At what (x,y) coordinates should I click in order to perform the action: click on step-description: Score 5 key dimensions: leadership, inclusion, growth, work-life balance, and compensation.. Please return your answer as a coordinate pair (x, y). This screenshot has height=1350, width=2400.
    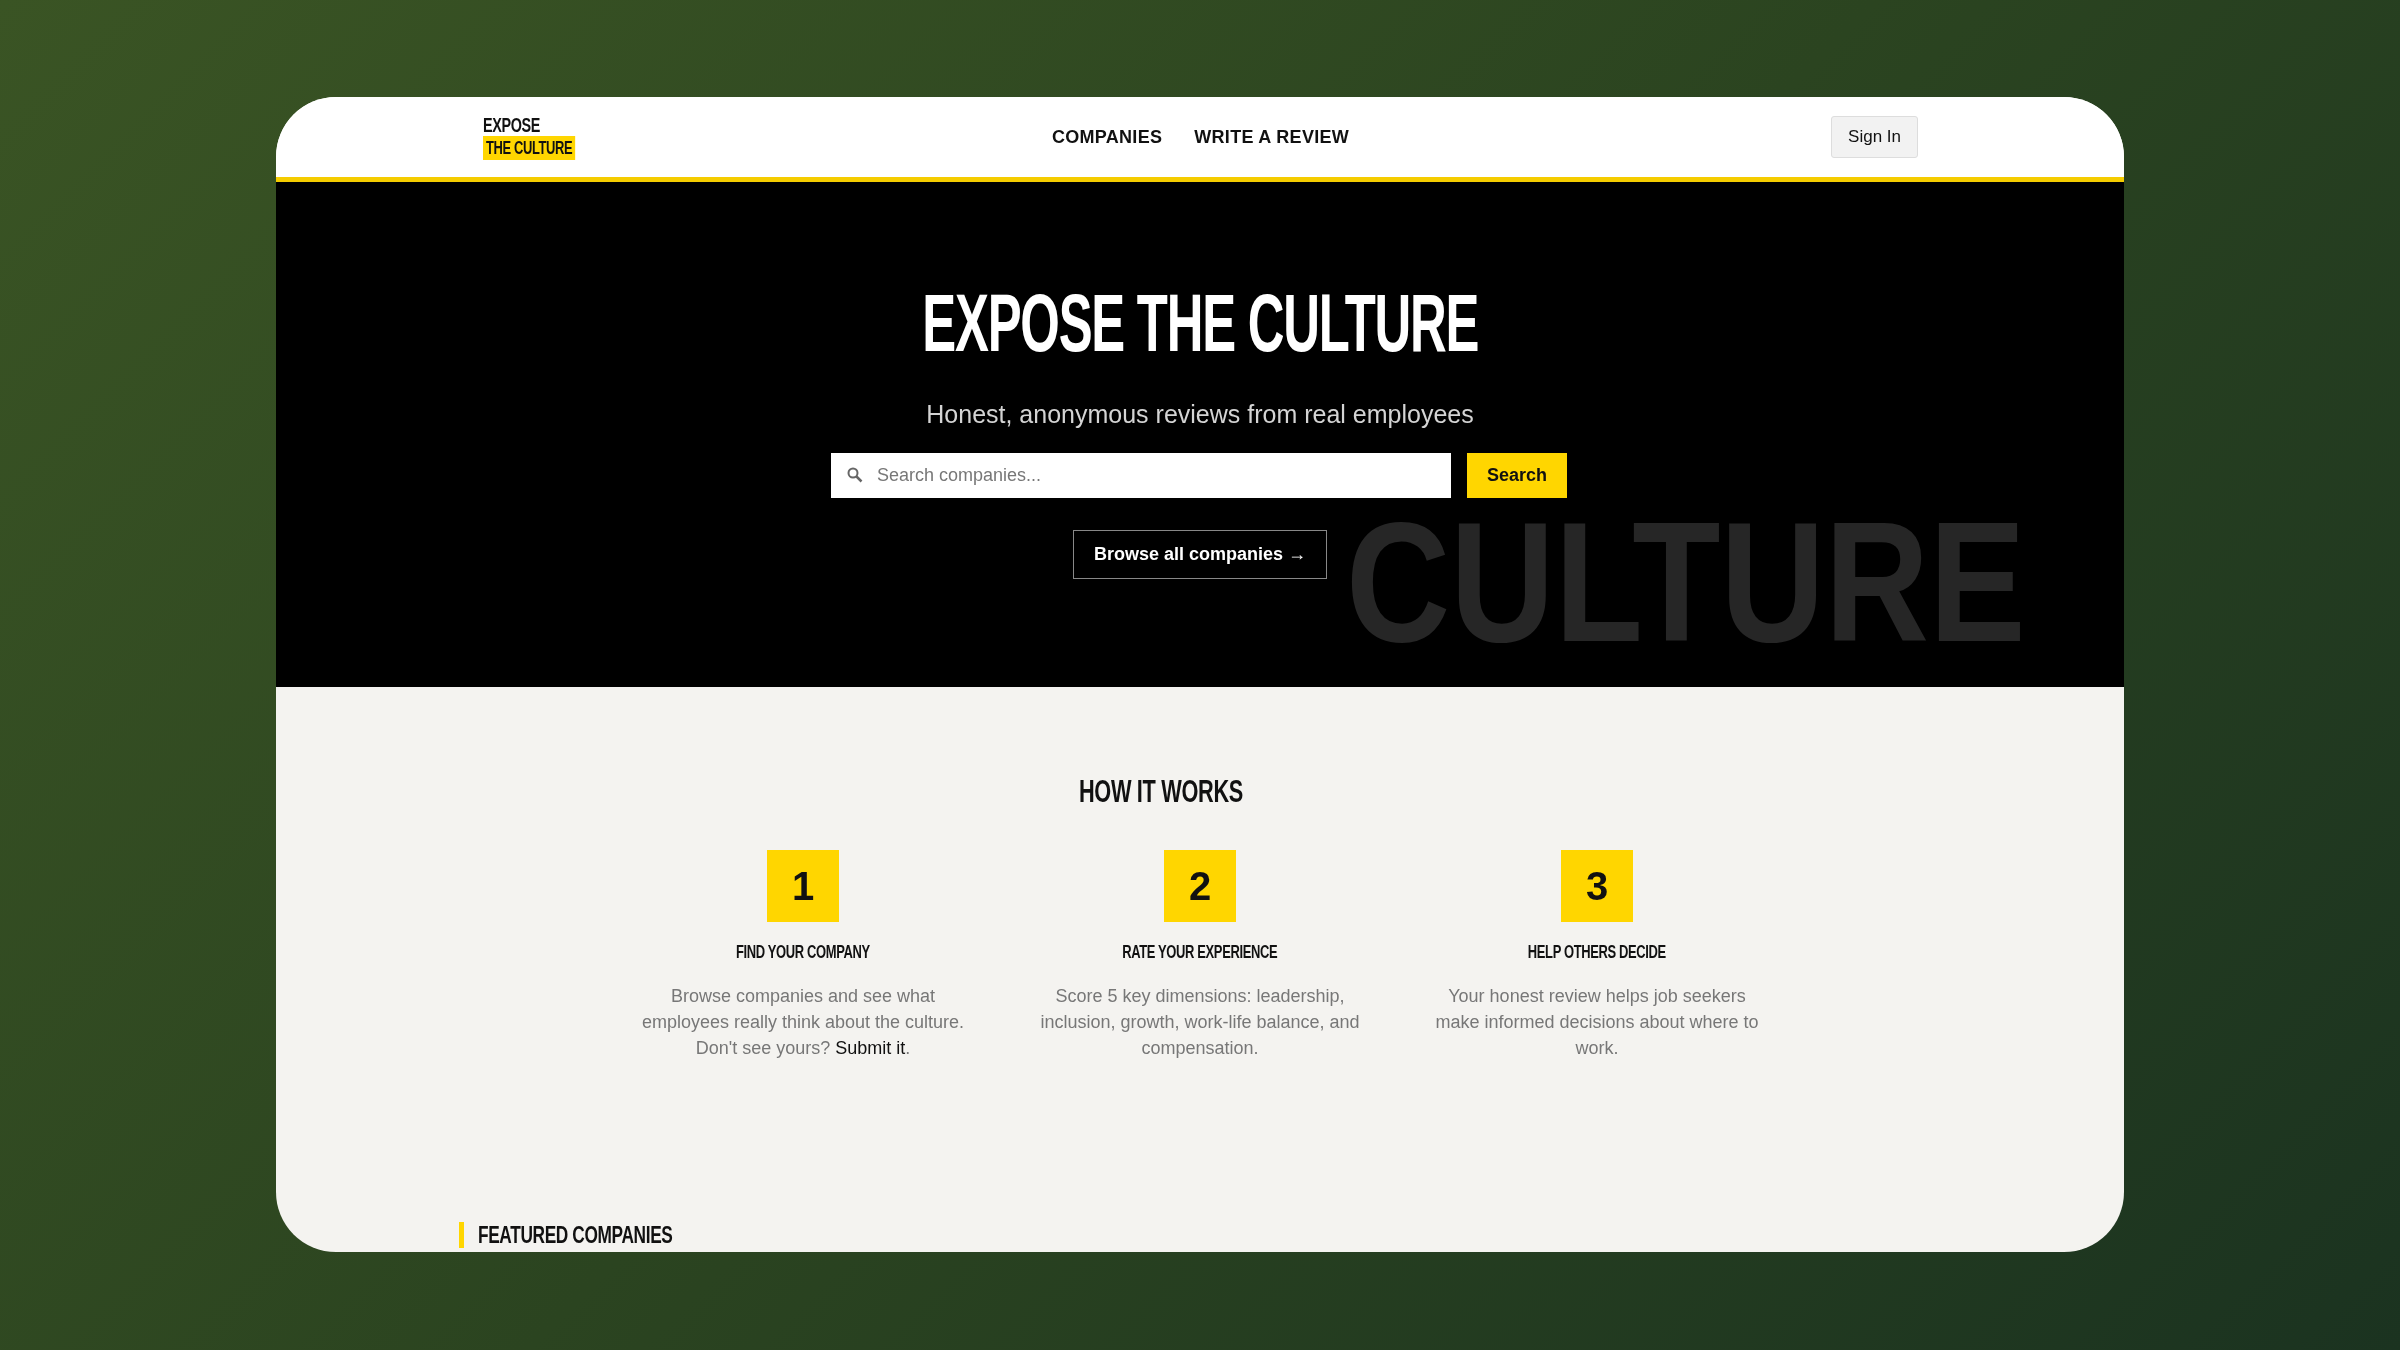
    Looking at the image, I should click on (1200, 1022).